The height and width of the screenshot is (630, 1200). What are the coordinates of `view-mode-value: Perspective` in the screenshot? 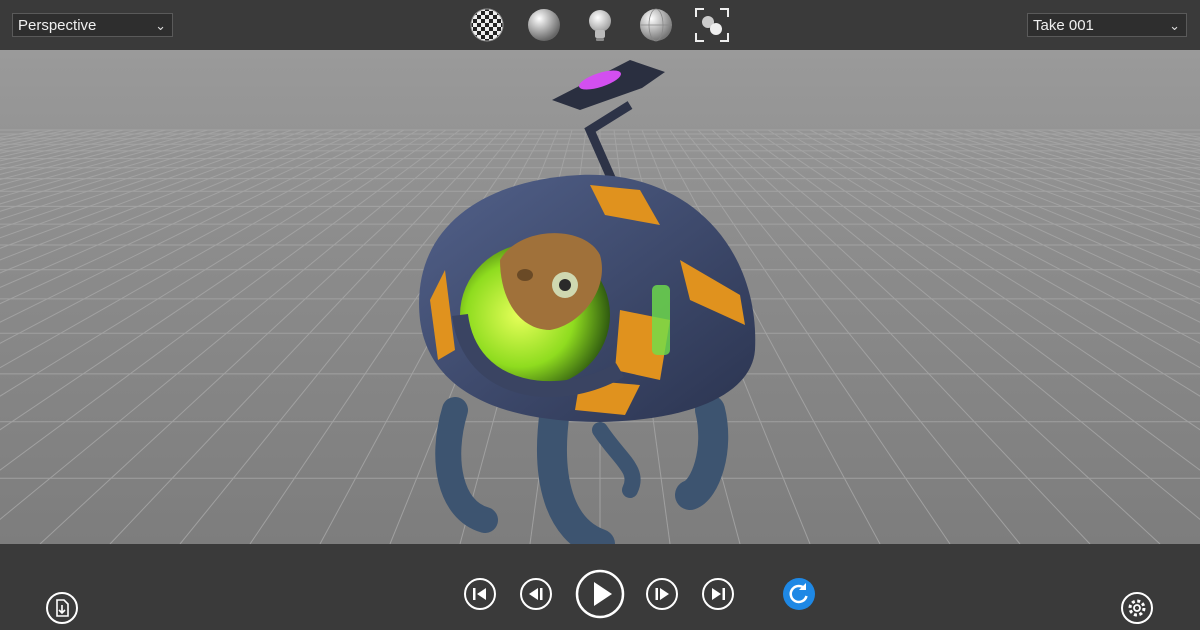 It's located at (57, 25).